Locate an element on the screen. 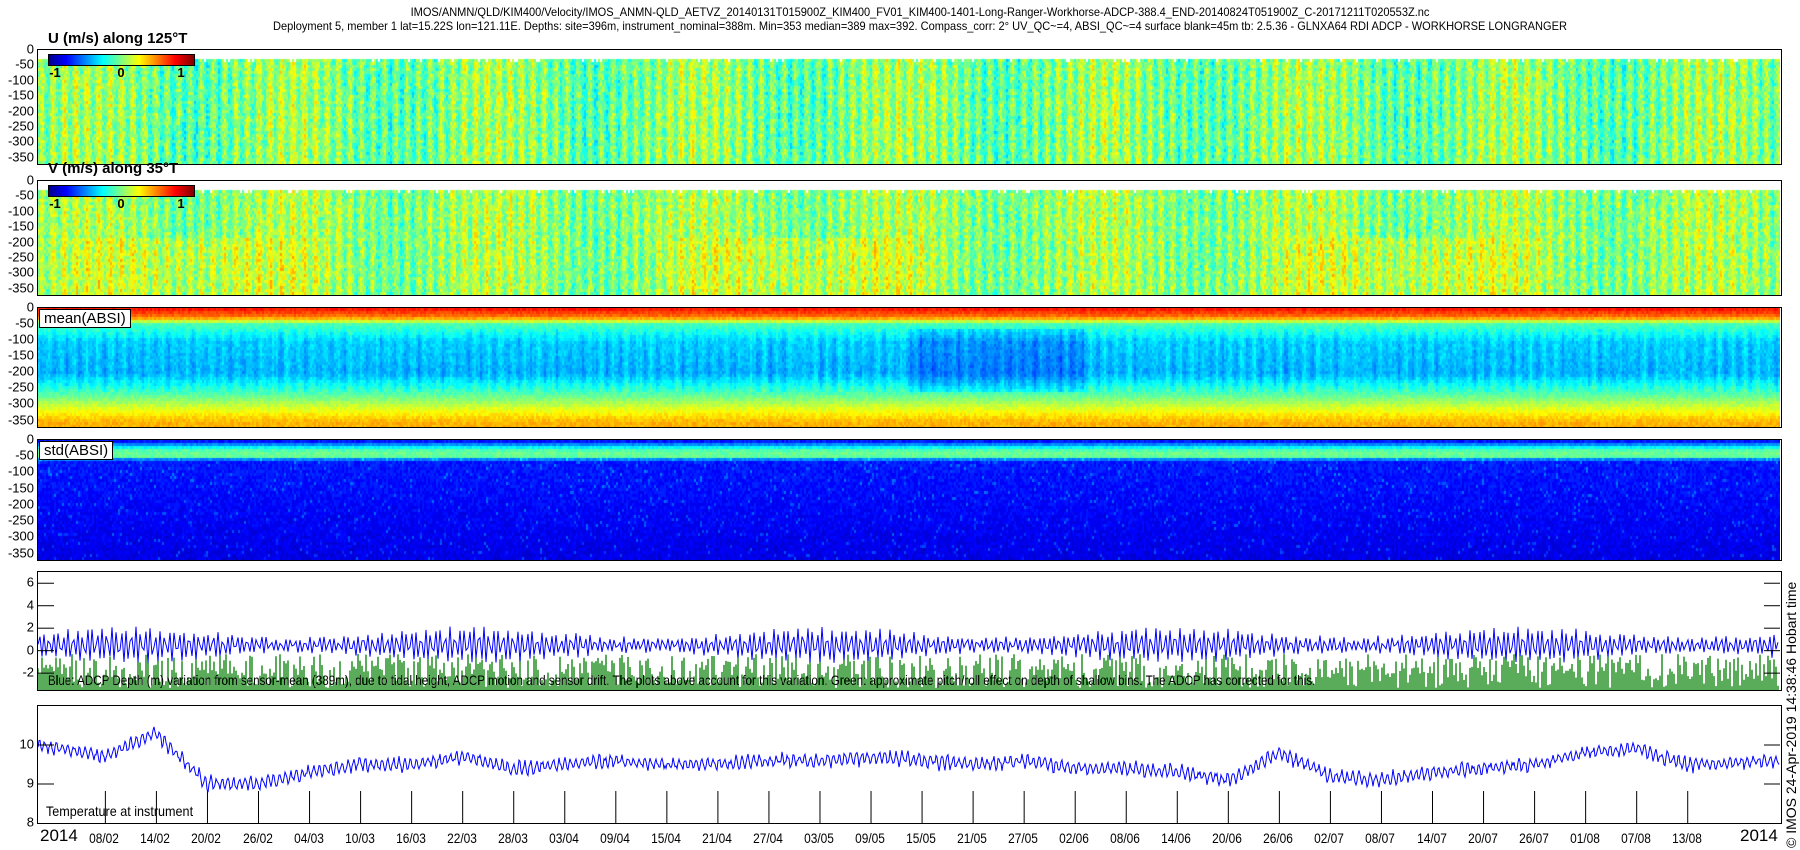 This screenshot has height=850, width=1800. x-tick-label: 08/07 is located at coordinates (1380, 838).